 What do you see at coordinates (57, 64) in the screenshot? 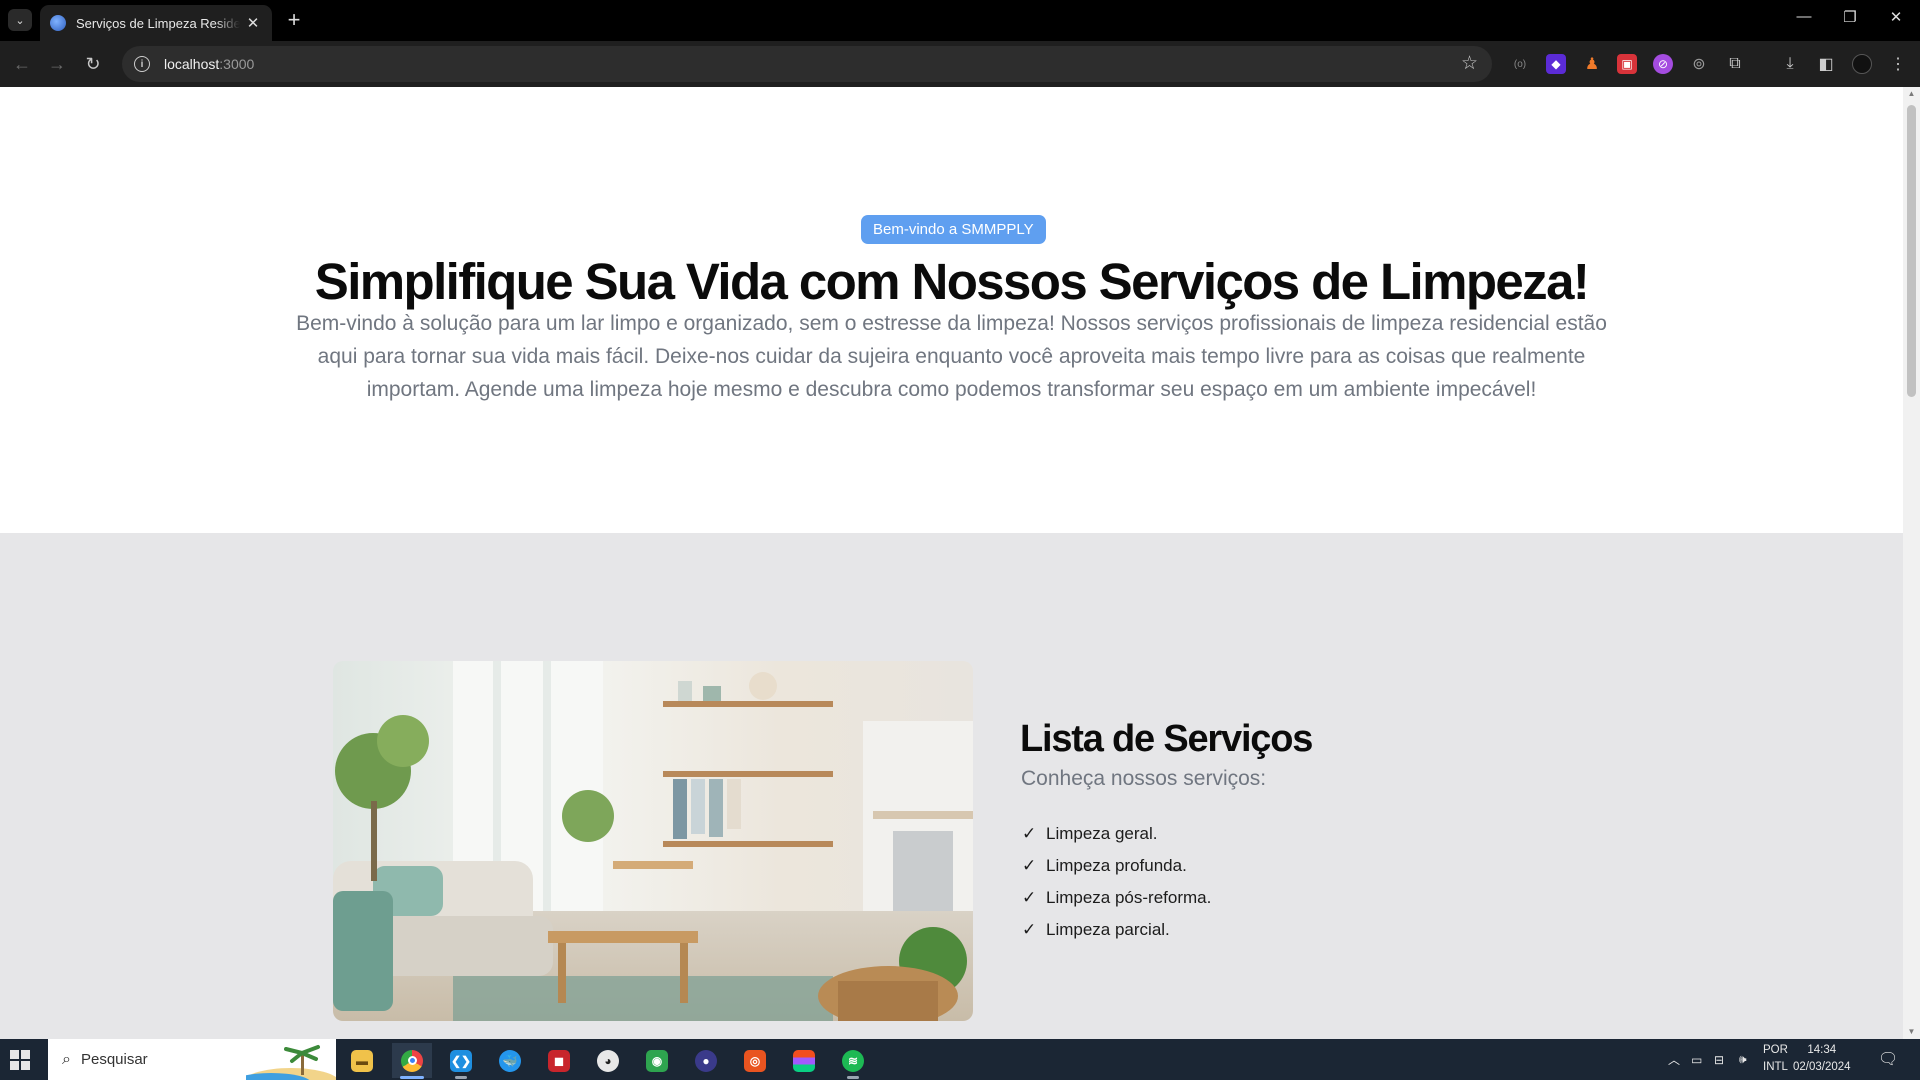
I see `forward-arrow-icon: →` at bounding box center [57, 64].